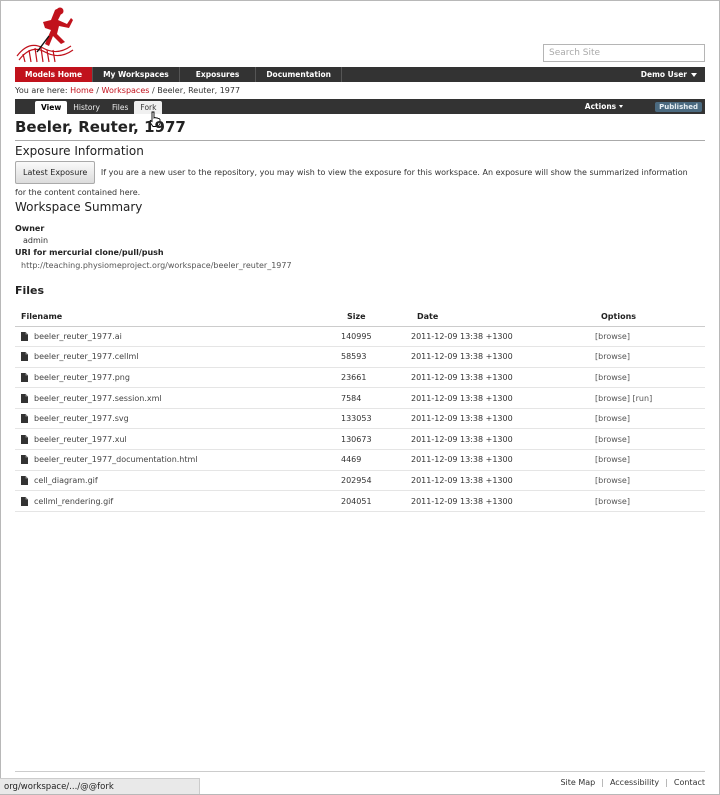 Image resolution: width=720 pixels, height=795 pixels. Describe the element at coordinates (89, 252) in the screenshot. I see `uri-label: URI for mercurial clone/pull/push` at that location.